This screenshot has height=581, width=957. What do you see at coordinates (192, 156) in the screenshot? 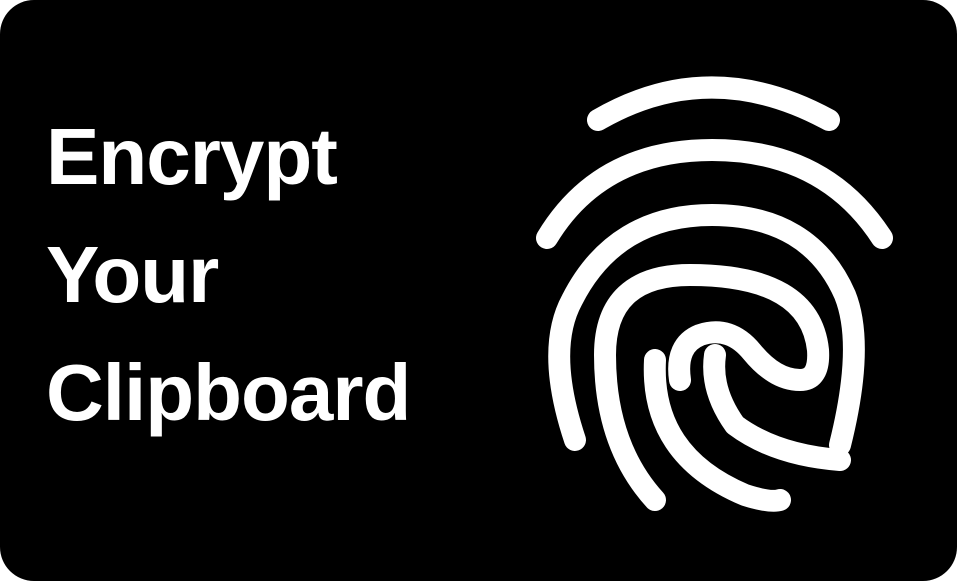
I see `headline-line-1: Encrypt` at bounding box center [192, 156].